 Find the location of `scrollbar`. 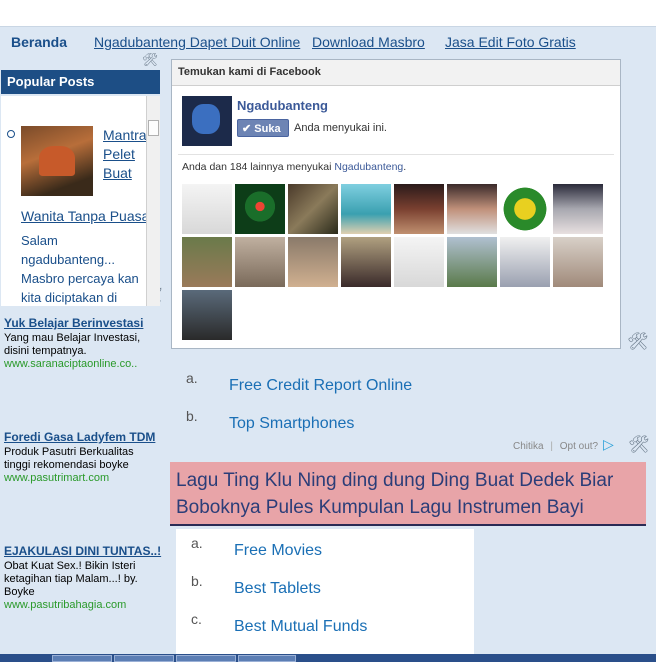

scrollbar is located at coordinates (153, 201).